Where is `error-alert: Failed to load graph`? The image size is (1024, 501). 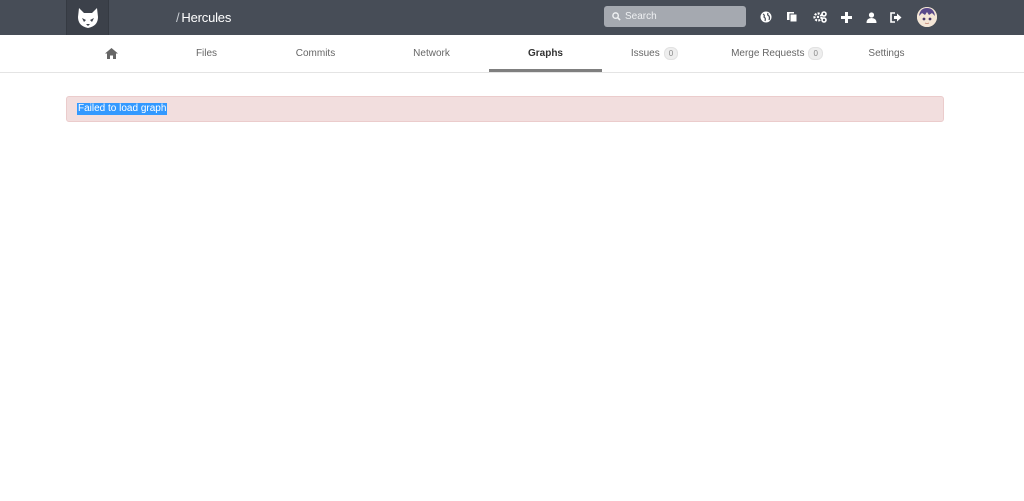
error-alert: Failed to load graph is located at coordinates (505, 109).